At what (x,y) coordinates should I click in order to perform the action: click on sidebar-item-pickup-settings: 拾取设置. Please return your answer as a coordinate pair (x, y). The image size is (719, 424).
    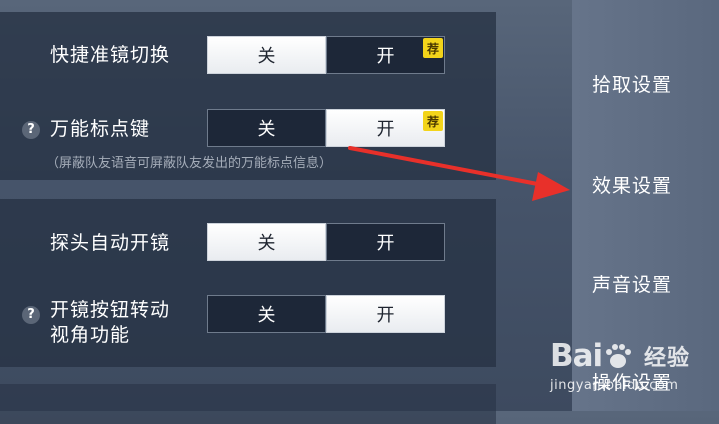
    Looking at the image, I should click on (632, 83).